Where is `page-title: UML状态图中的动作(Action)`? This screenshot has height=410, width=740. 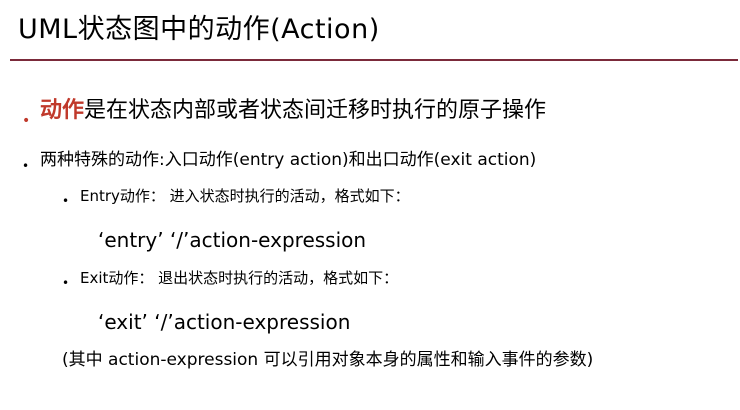
page-title: UML状态图中的动作(Action) is located at coordinates (199, 29).